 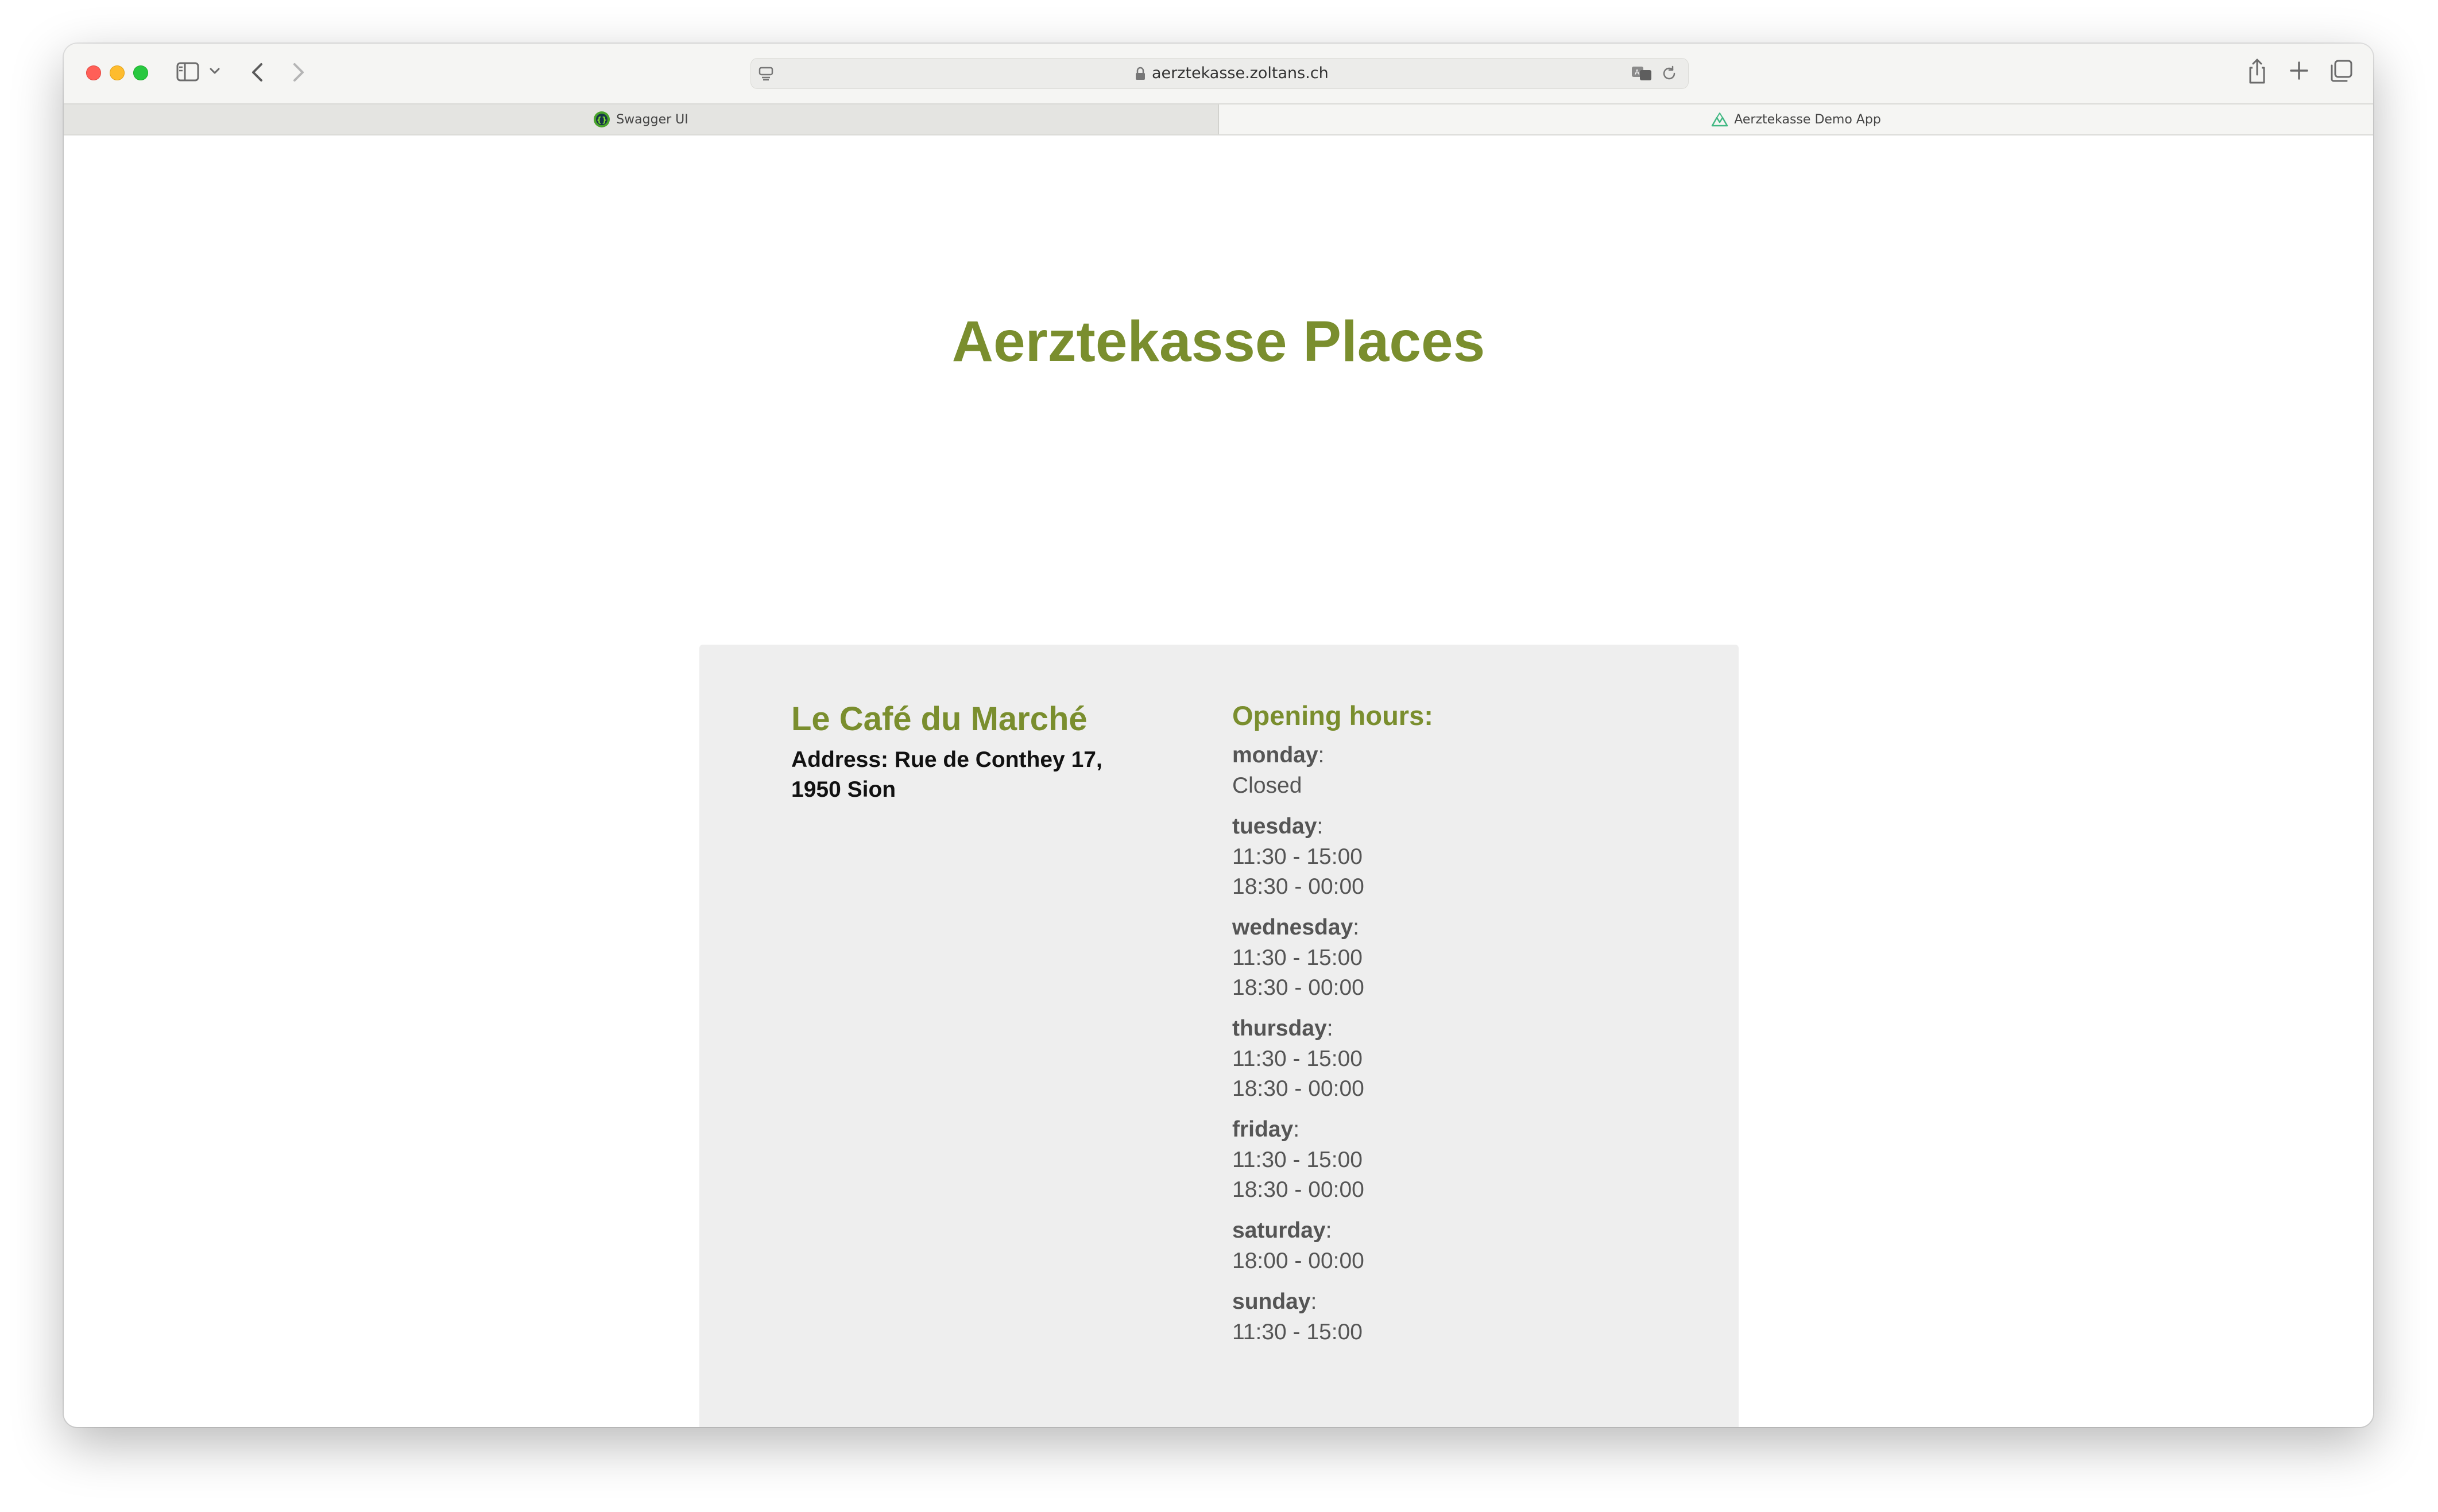 I want to click on opening-hours-day: wednesday: 11:30 - 15:00 18:30 - 00:00, so click(x=1439, y=957).